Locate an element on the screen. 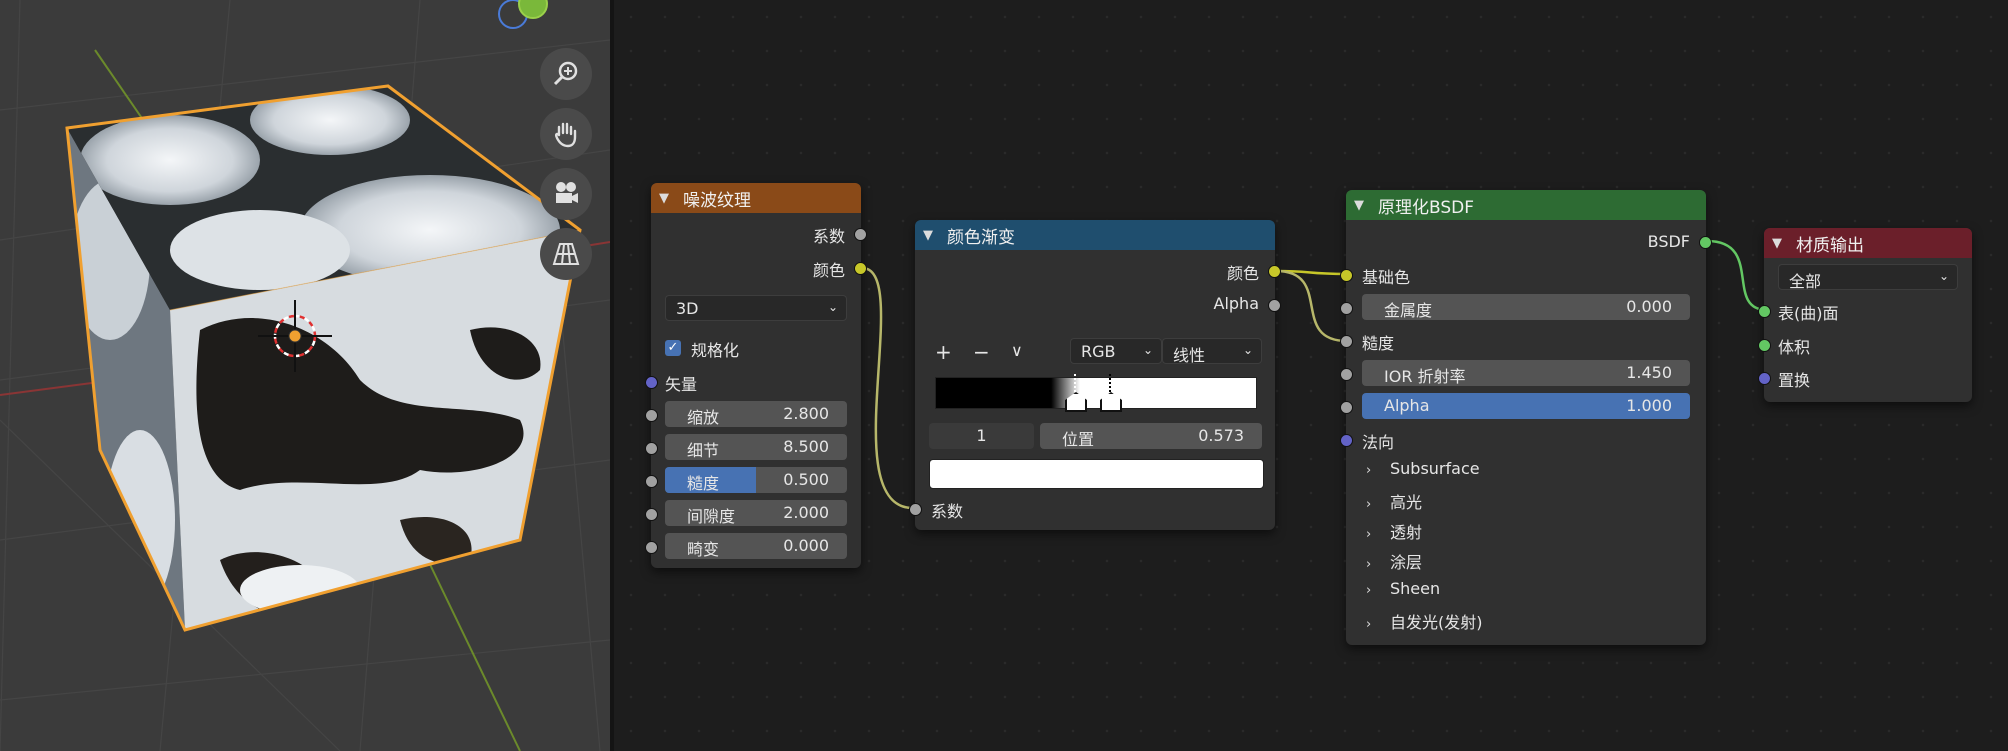  roughness-field: 糙度 0.500 is located at coordinates (756, 480).